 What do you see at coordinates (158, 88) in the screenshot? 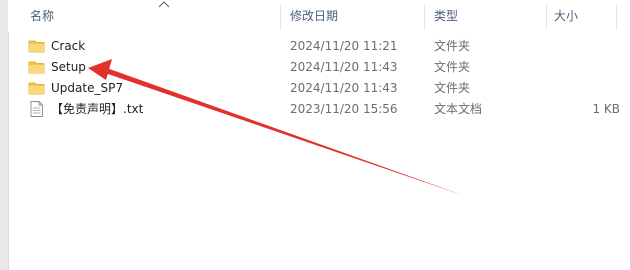
I see `name-cell: Update_SP7` at bounding box center [158, 88].